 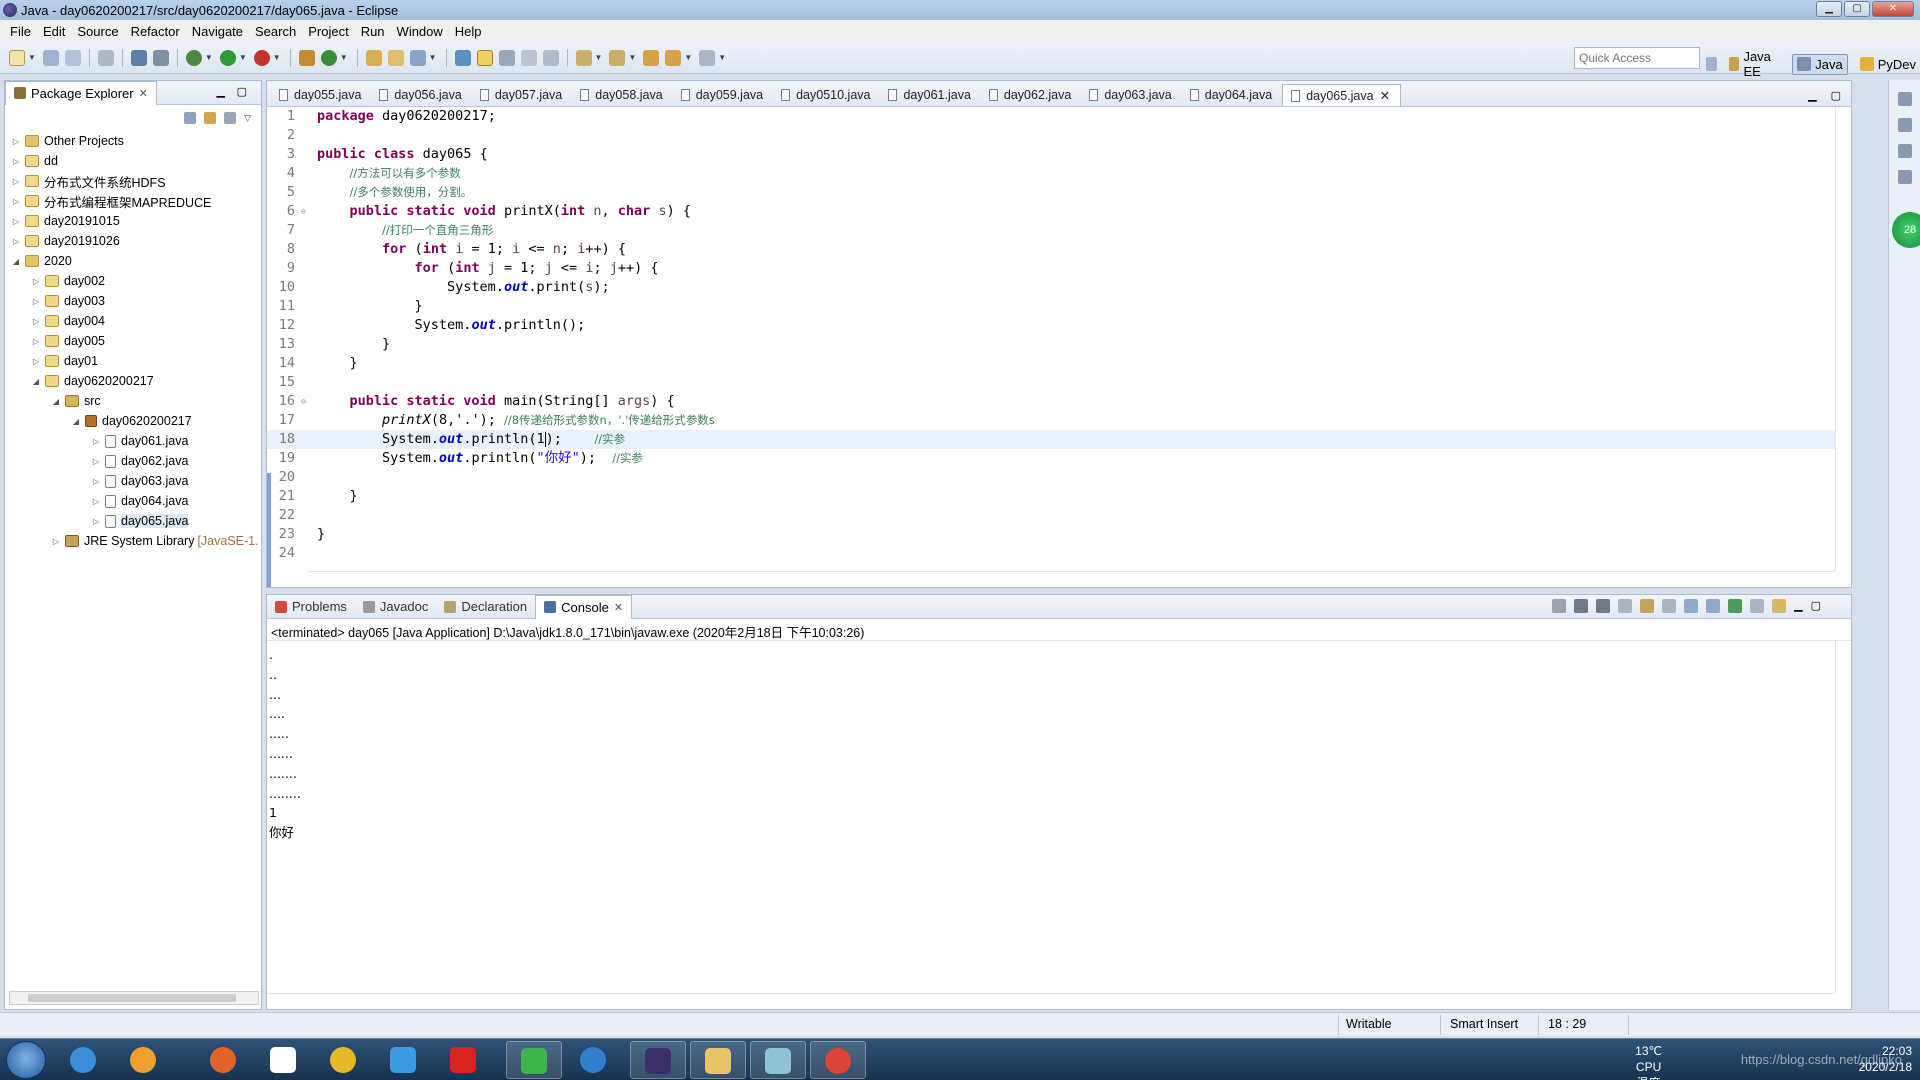 What do you see at coordinates (26, 1060) in the screenshot?
I see `start-button` at bounding box center [26, 1060].